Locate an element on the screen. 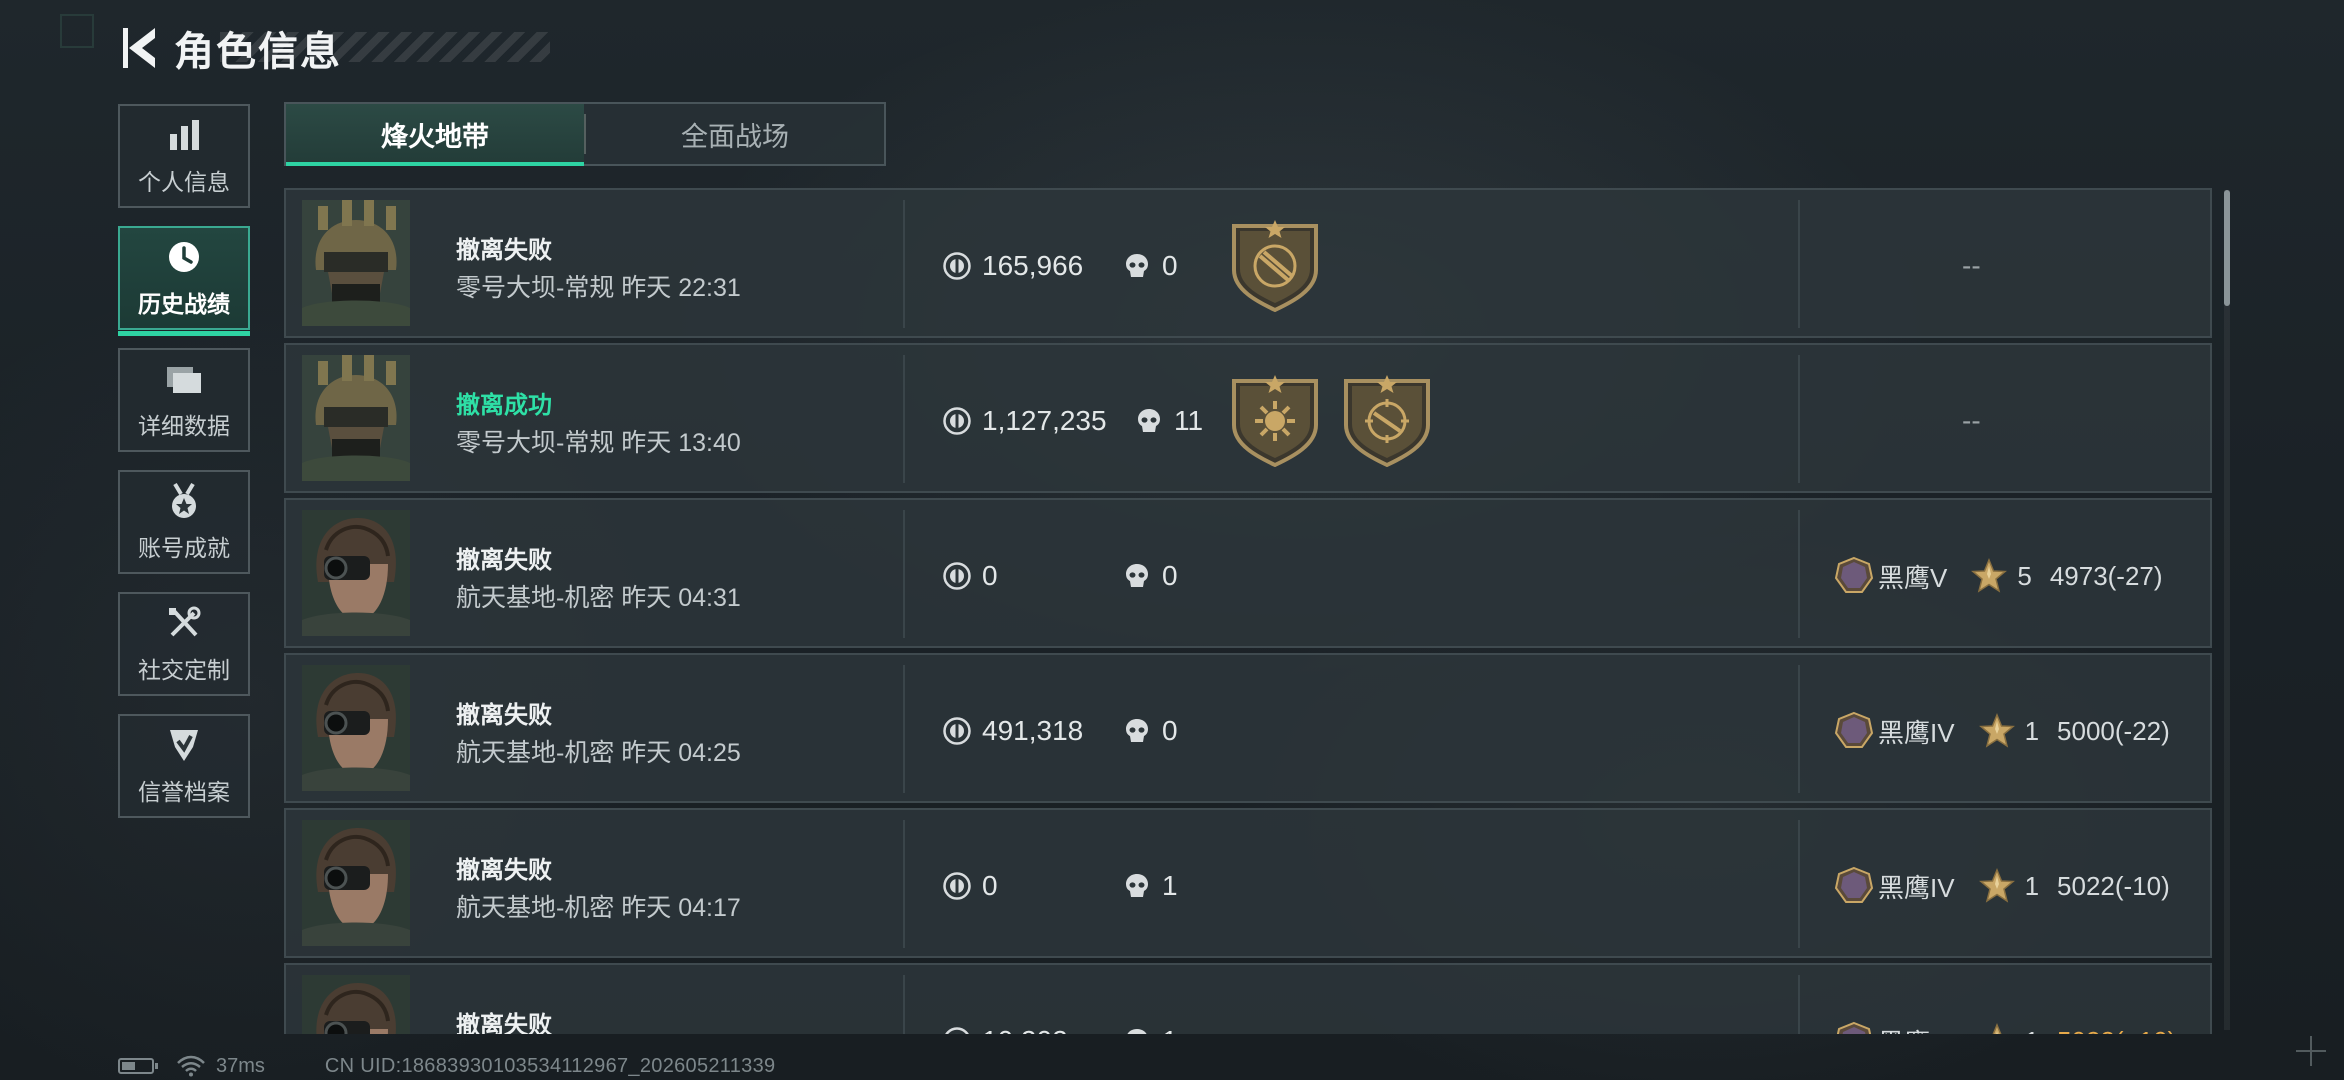 Image resolution: width=2344 pixels, height=1080 pixels. back-button is located at coordinates (140, 48).